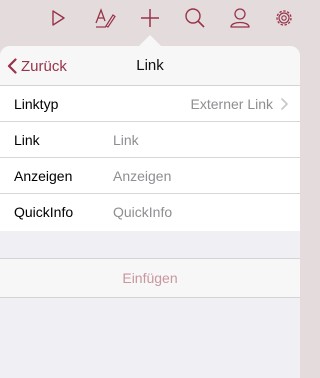  Describe the element at coordinates (43, 176) in the screenshot. I see `anzeigen-label: Anzeigen` at that location.